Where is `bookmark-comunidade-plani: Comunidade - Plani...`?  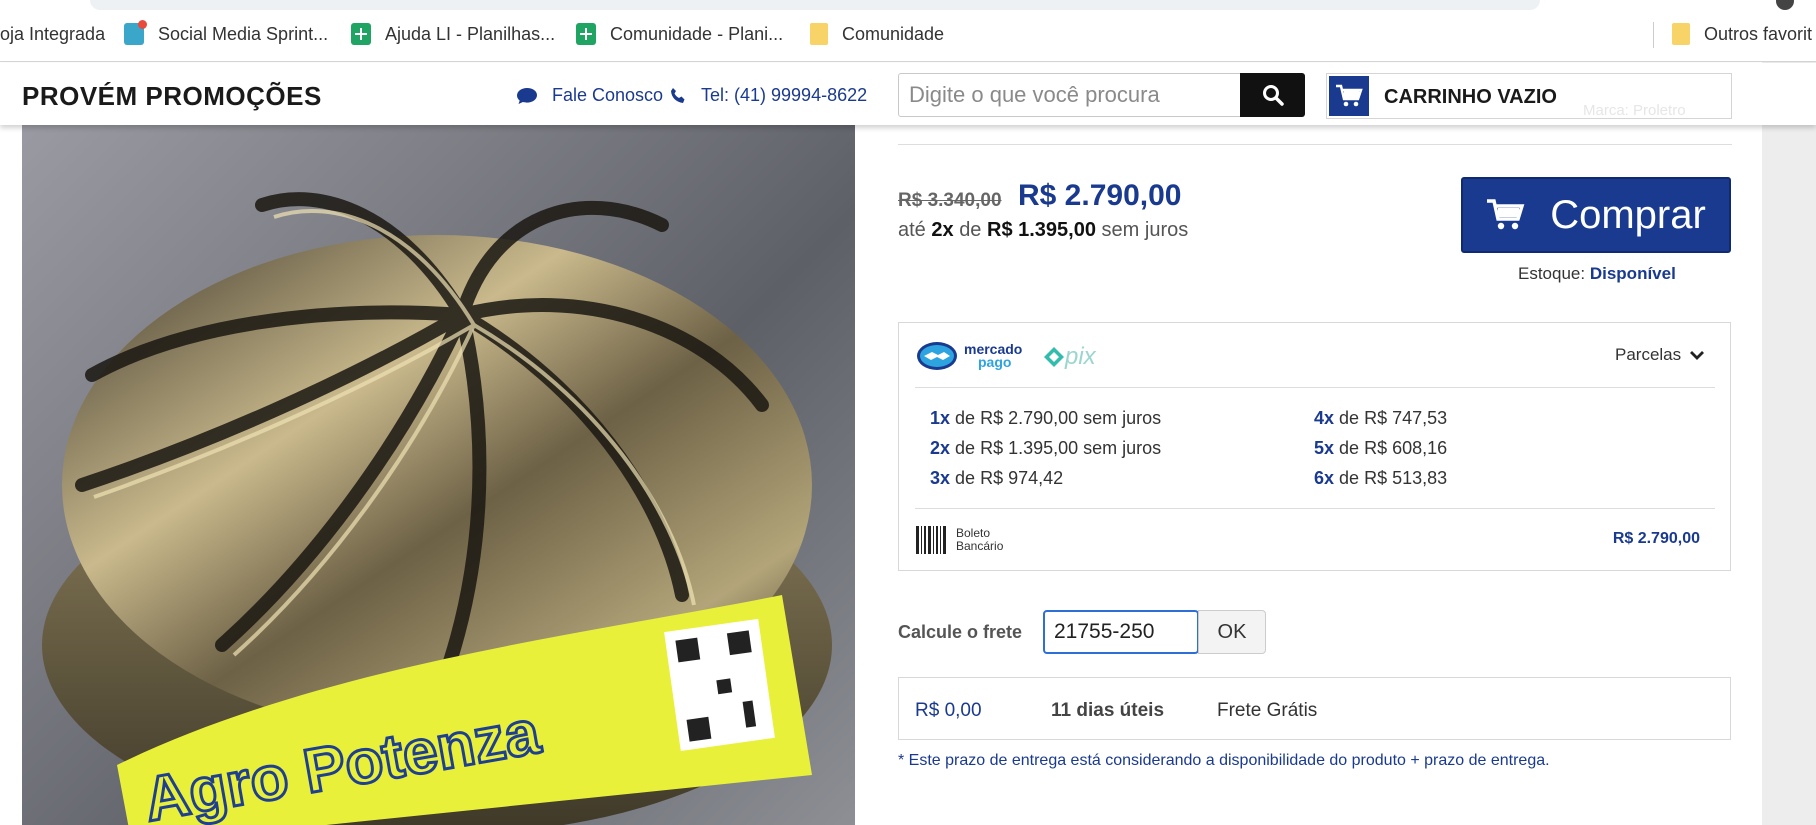
bookmark-comunidade-plani: Comunidade - Plani... is located at coordinates (679, 34).